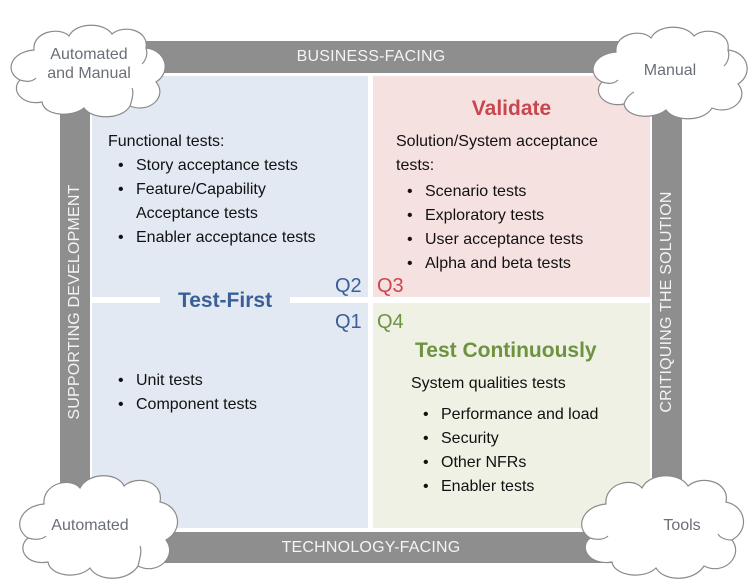 This screenshot has height=587, width=756. I want to click on q2-item-continuation-text: Acceptance tests, so click(197, 213).